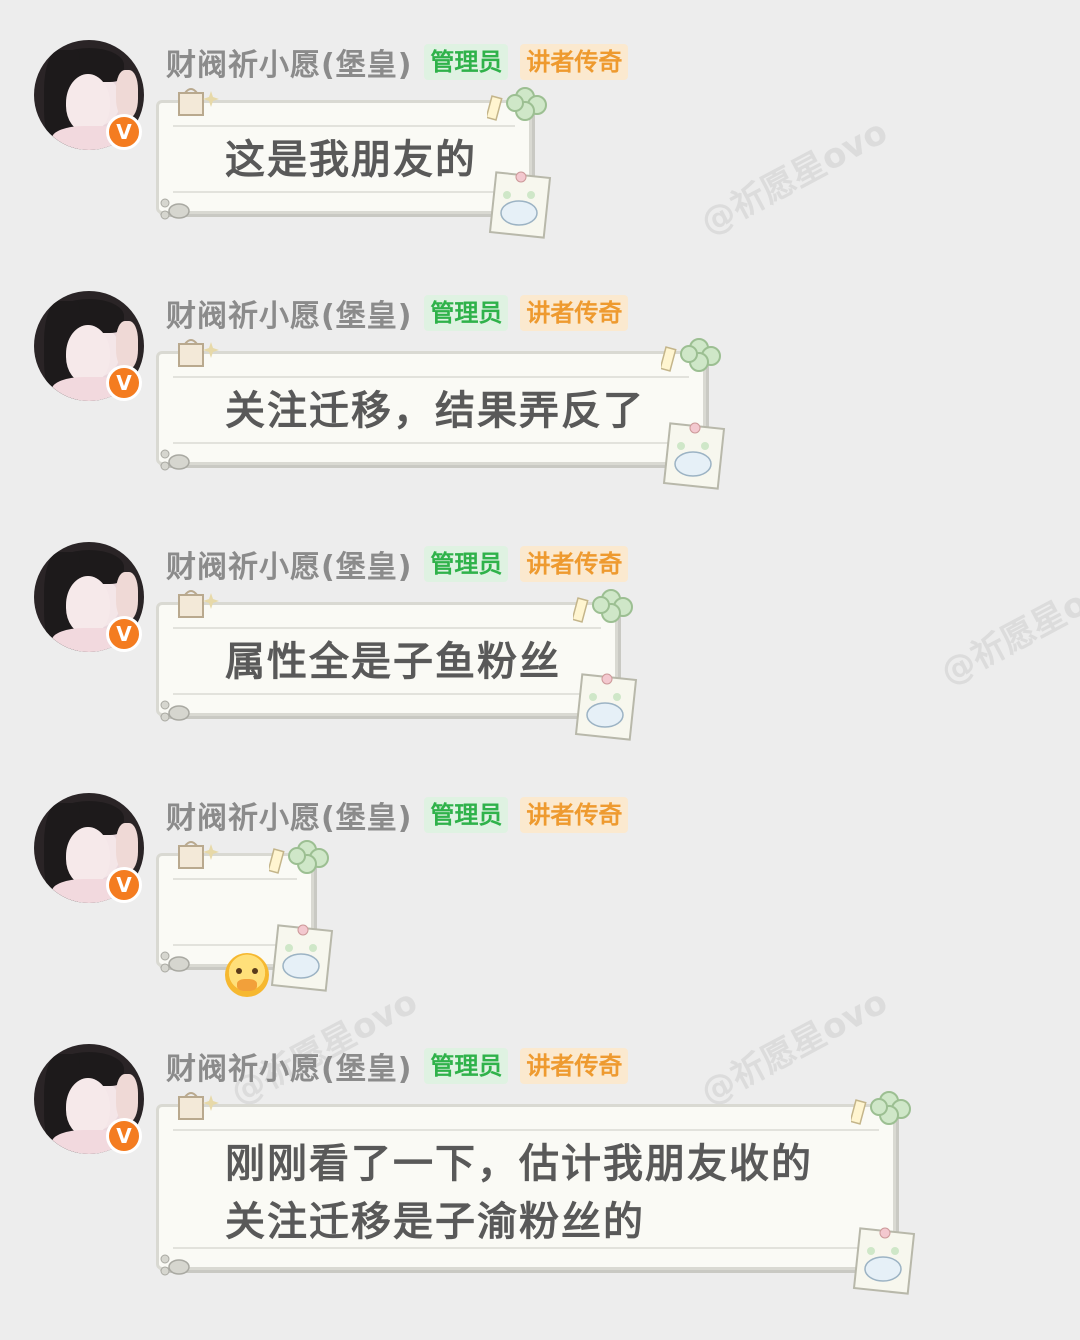 Image resolution: width=1080 pixels, height=1340 pixels. I want to click on message-bubble: 属性全是子鱼粉丝, so click(397, 665).